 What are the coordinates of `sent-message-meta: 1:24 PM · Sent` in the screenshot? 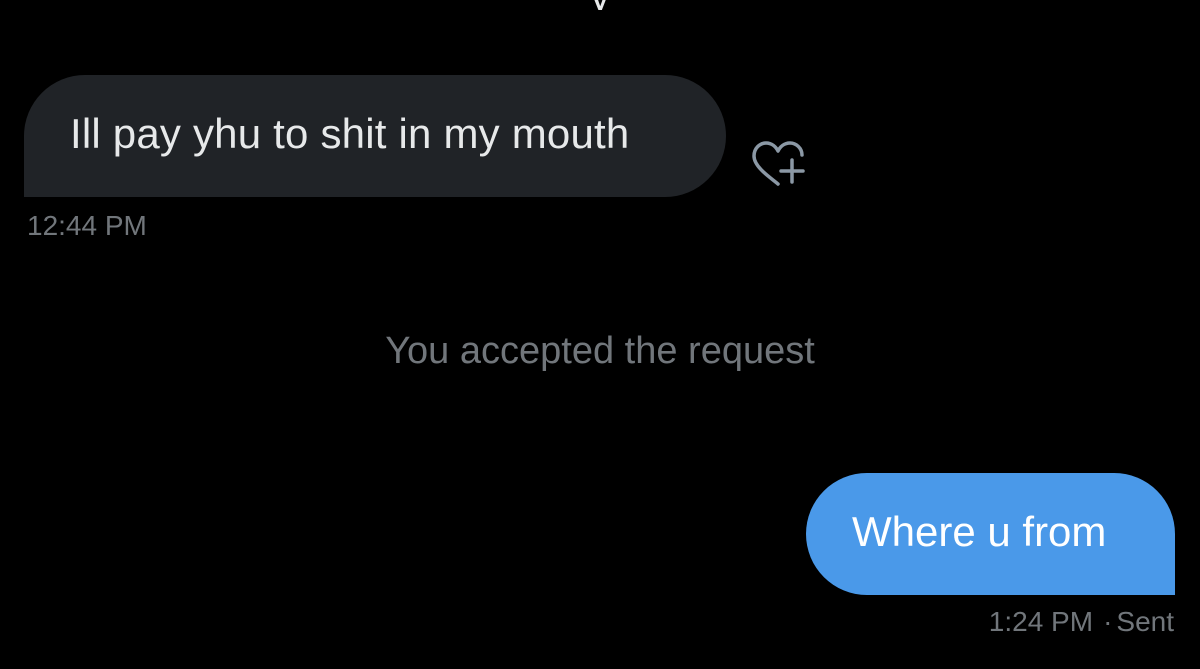 It's located at (1081, 622).